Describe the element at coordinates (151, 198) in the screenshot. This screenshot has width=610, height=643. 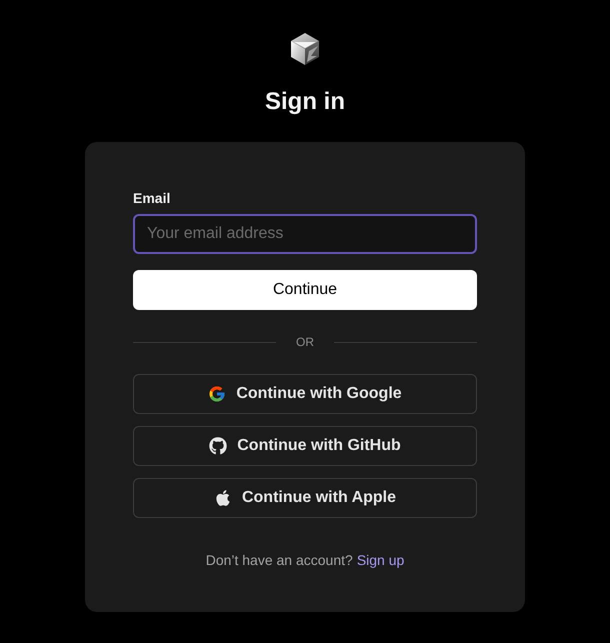
I see `email-label: Email` at that location.